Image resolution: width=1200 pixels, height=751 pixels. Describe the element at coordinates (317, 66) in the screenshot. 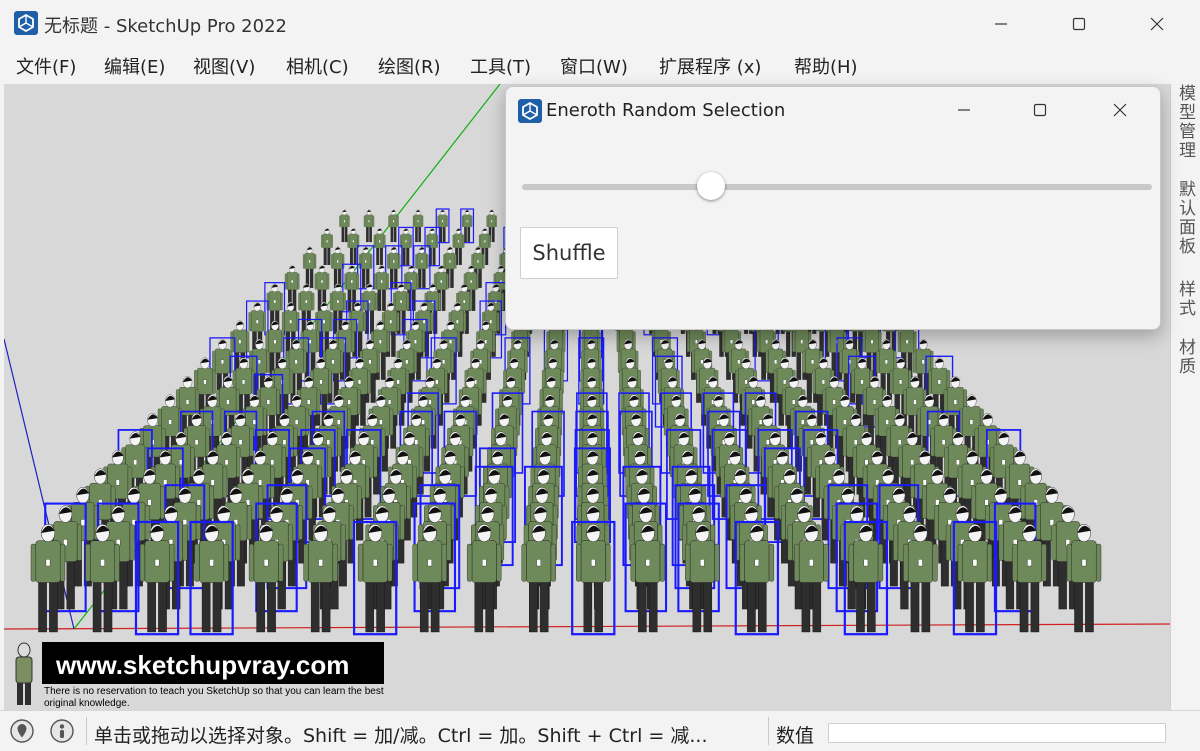

I see `menu-camera: 相机(C)` at that location.